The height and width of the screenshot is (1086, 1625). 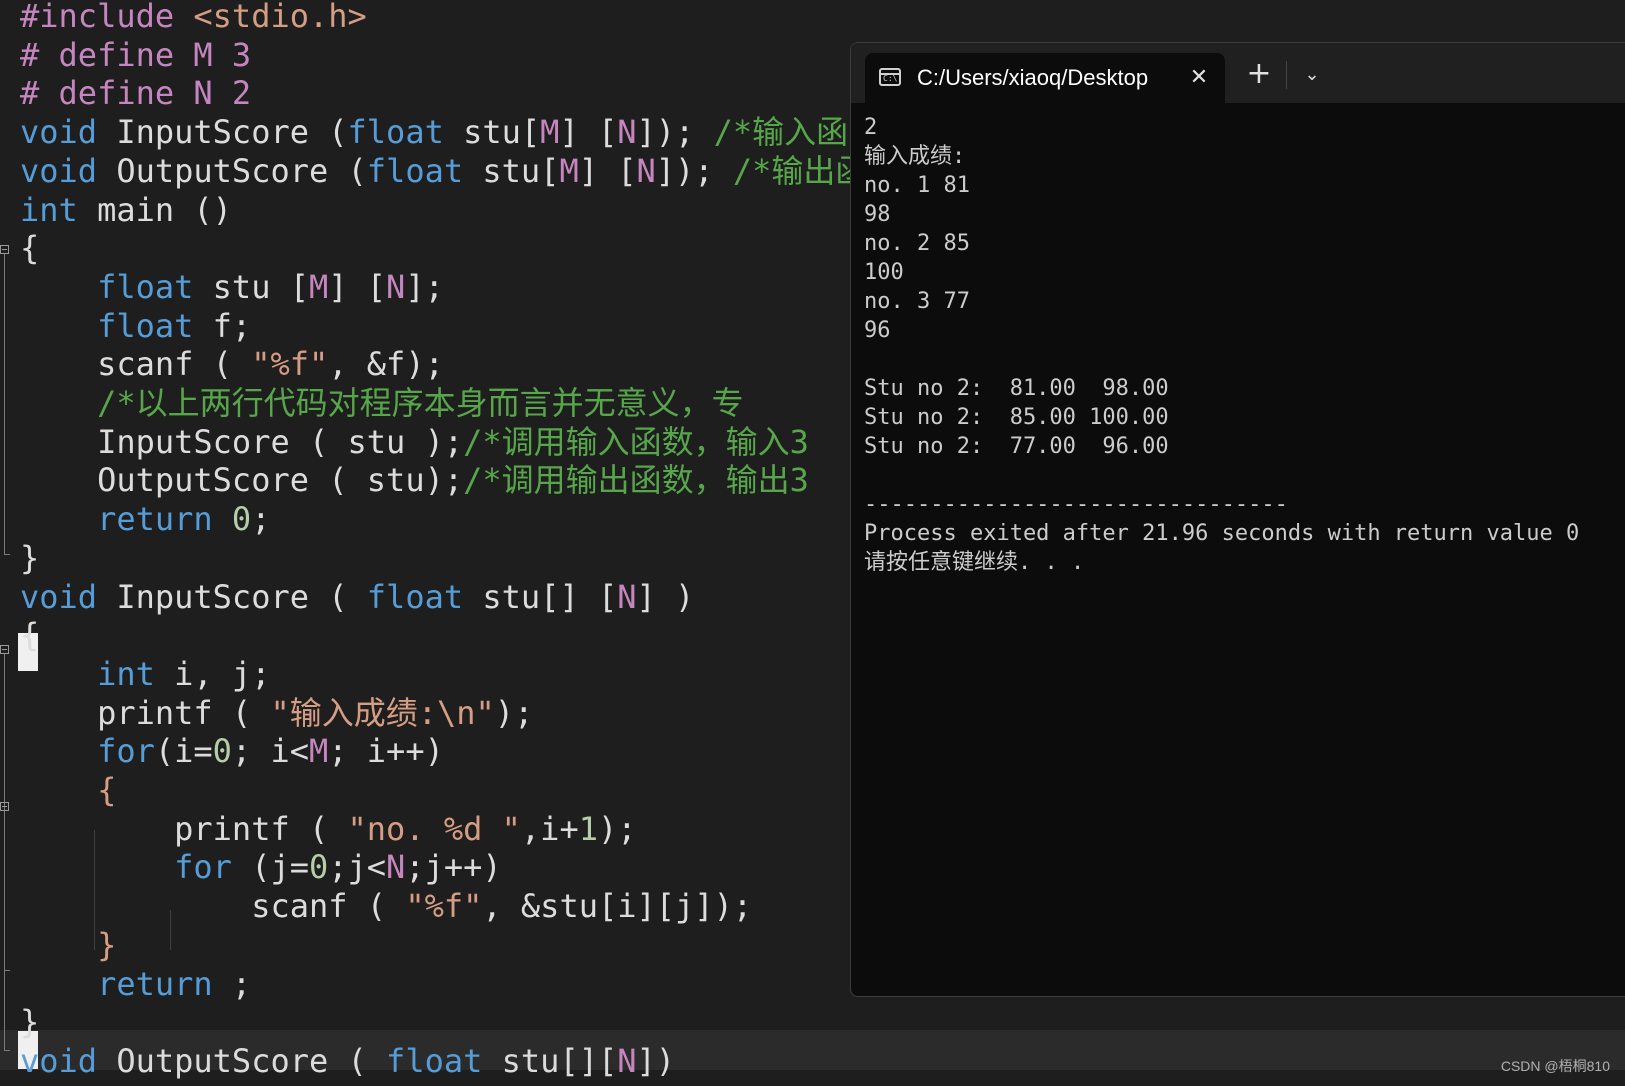 I want to click on code-line: return ;, so click(x=135, y=984).